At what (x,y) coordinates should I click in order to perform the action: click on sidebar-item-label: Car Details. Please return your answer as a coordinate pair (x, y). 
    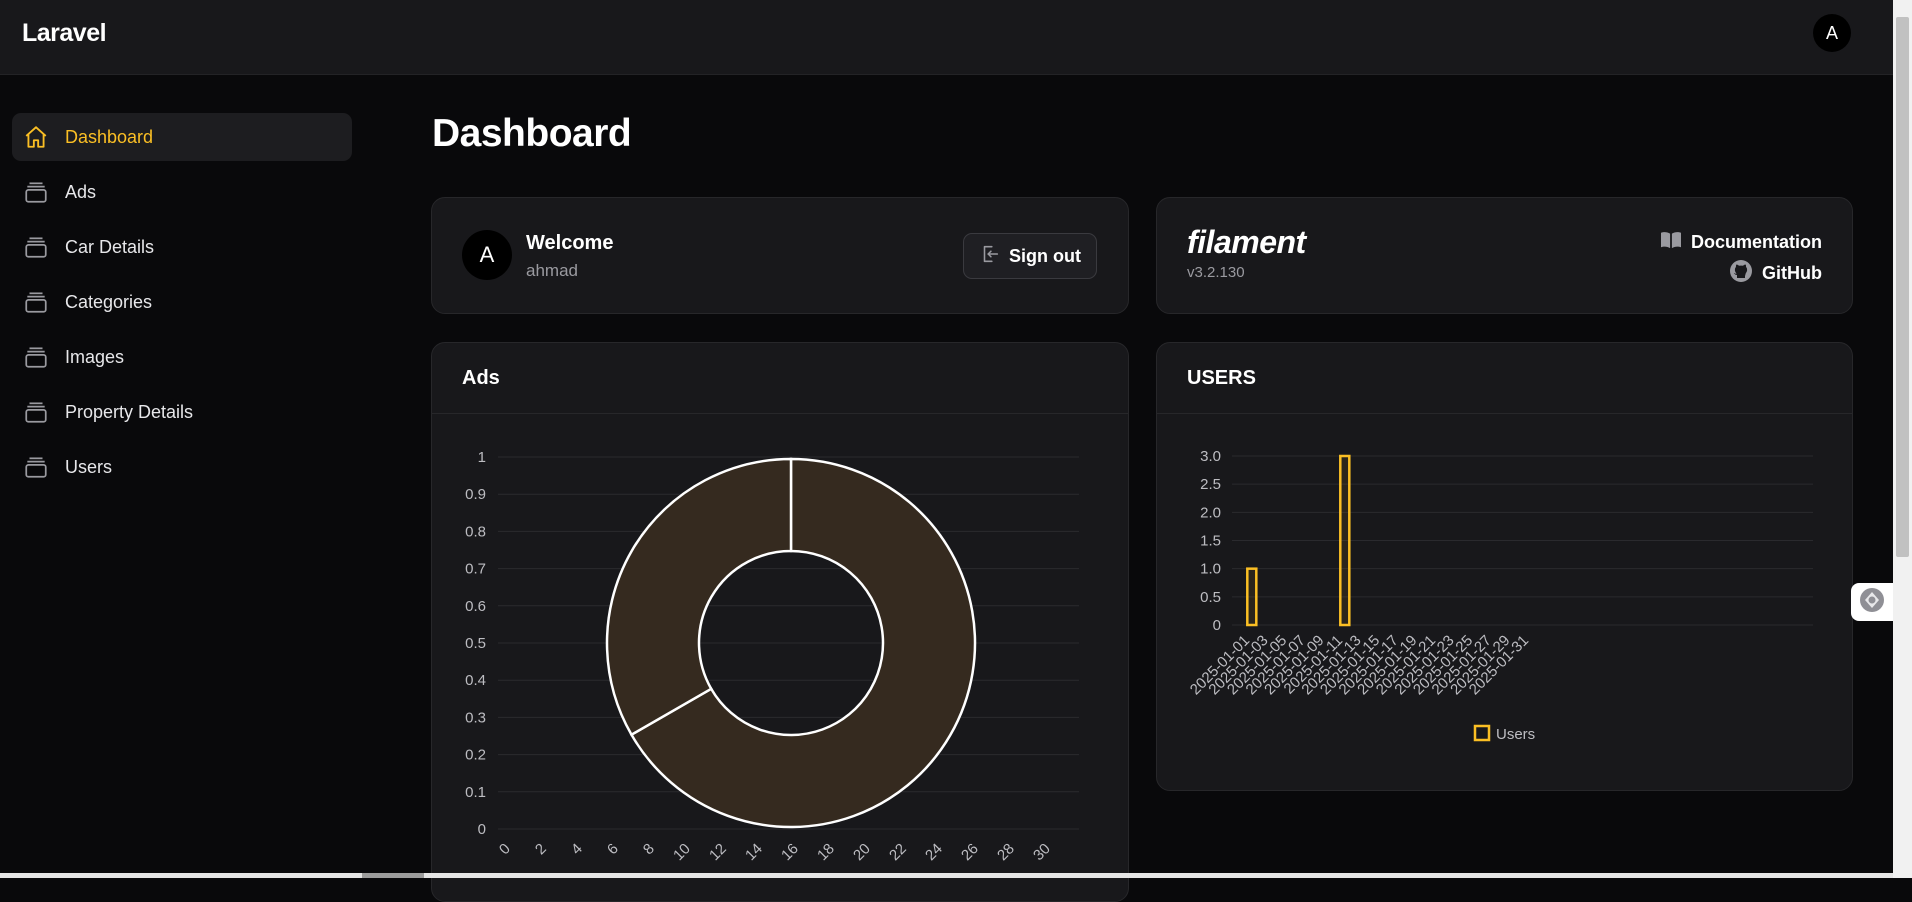
    Looking at the image, I should click on (110, 246).